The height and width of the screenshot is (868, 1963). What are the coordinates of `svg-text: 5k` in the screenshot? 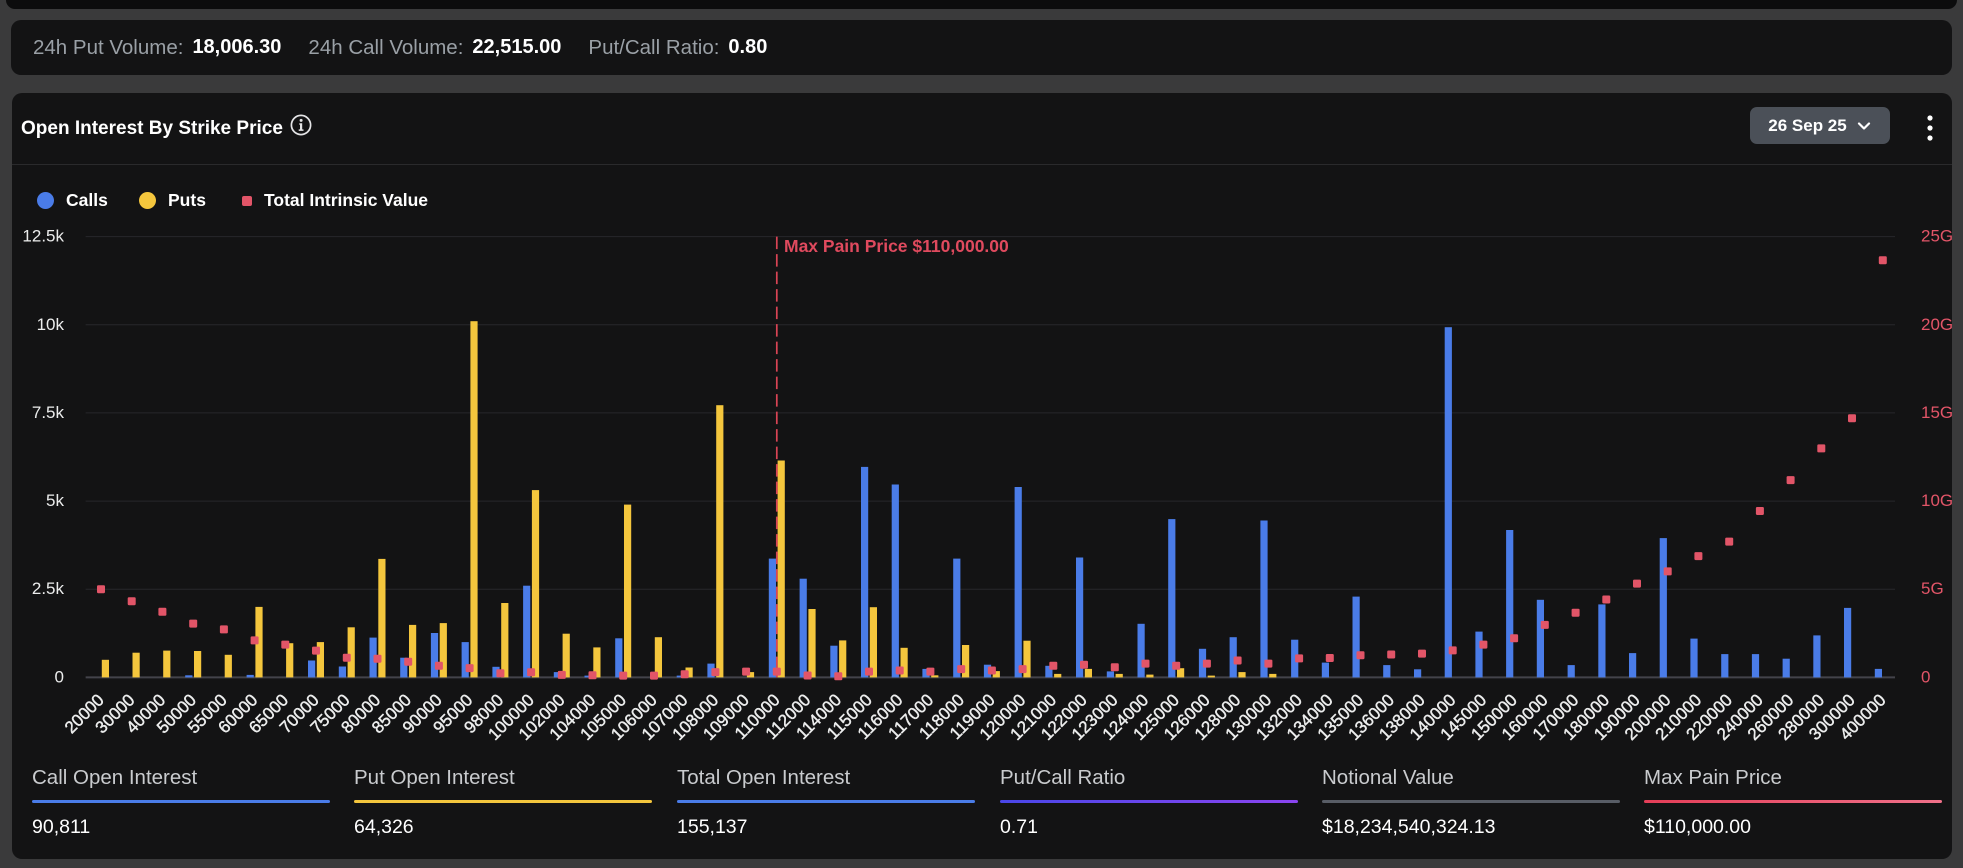 It's located at (55, 500).